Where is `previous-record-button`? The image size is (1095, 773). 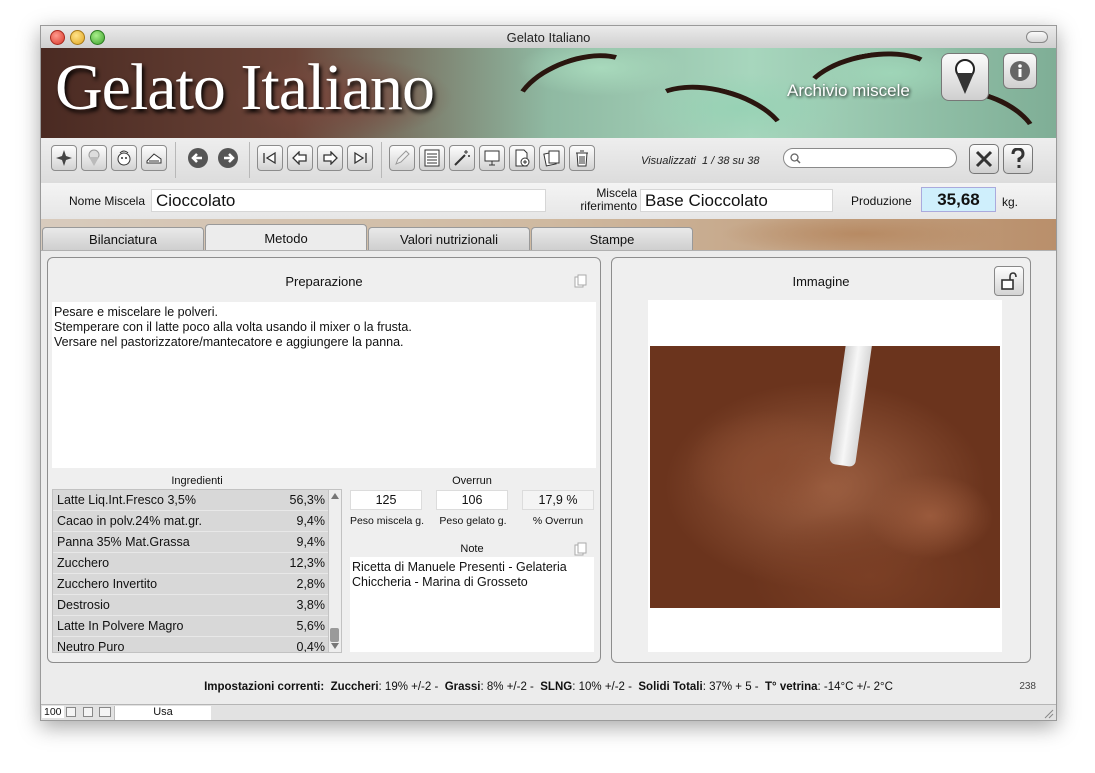 previous-record-button is located at coordinates (300, 158).